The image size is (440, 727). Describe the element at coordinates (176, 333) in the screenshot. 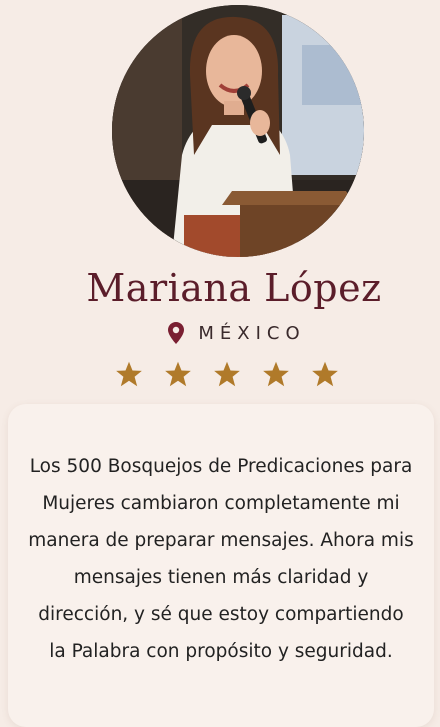

I see `location-pin-icon` at that location.